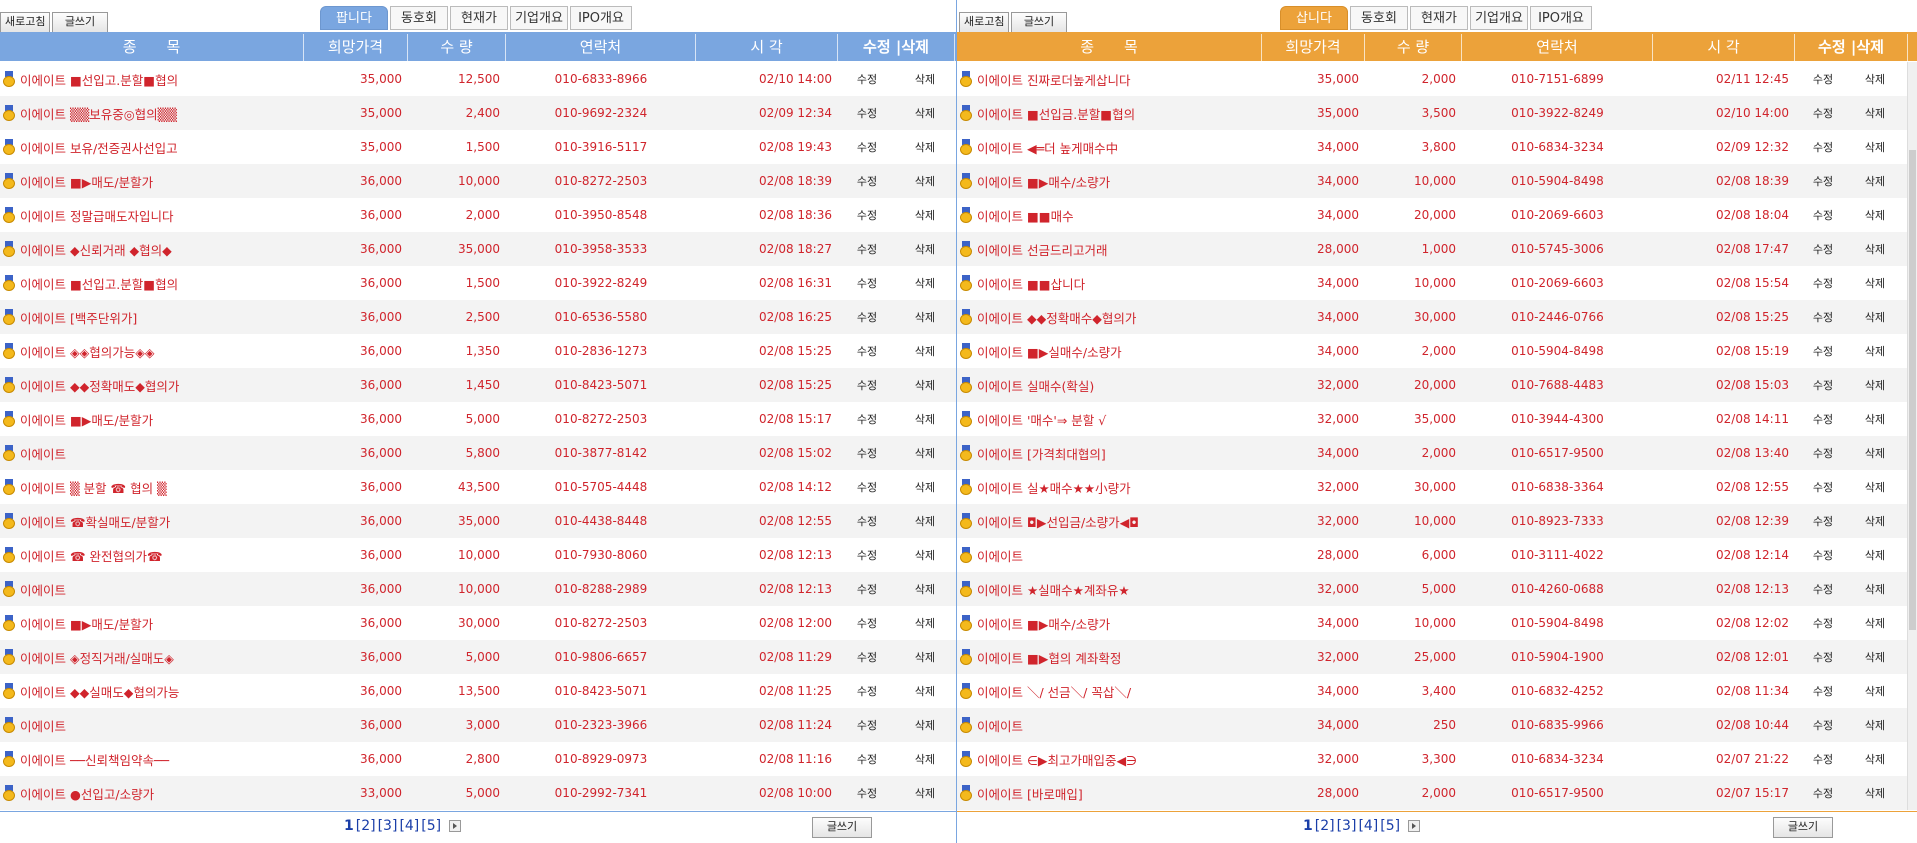 The height and width of the screenshot is (843, 1917). Describe the element at coordinates (152, 759) in the screenshot. I see `row-title-link: 이에이트 ──신뢰책임약속──` at that location.